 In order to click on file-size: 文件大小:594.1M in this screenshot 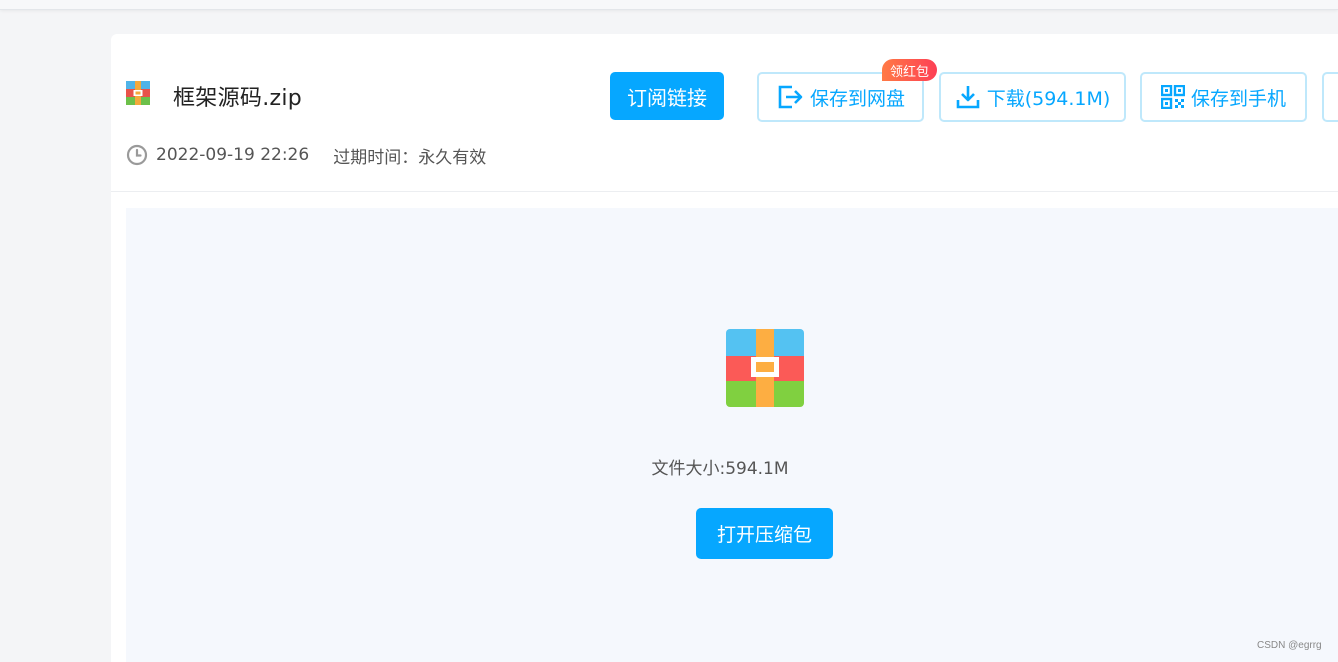, I will do `click(732, 466)`.